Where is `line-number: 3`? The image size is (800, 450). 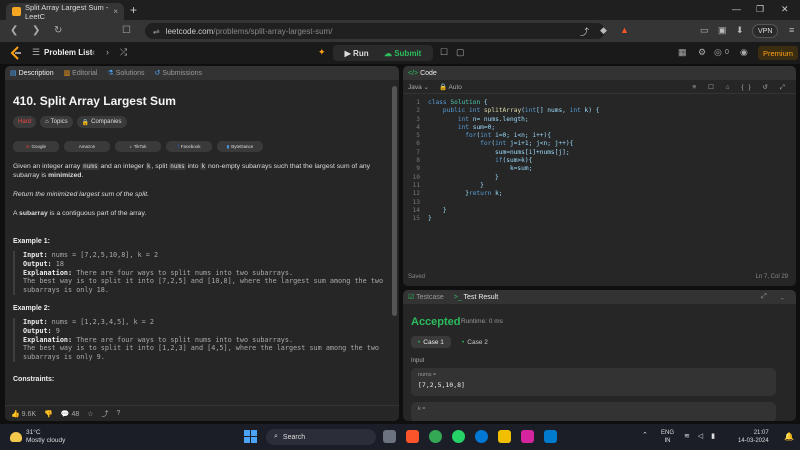
line-number: 3 is located at coordinates (418, 119).